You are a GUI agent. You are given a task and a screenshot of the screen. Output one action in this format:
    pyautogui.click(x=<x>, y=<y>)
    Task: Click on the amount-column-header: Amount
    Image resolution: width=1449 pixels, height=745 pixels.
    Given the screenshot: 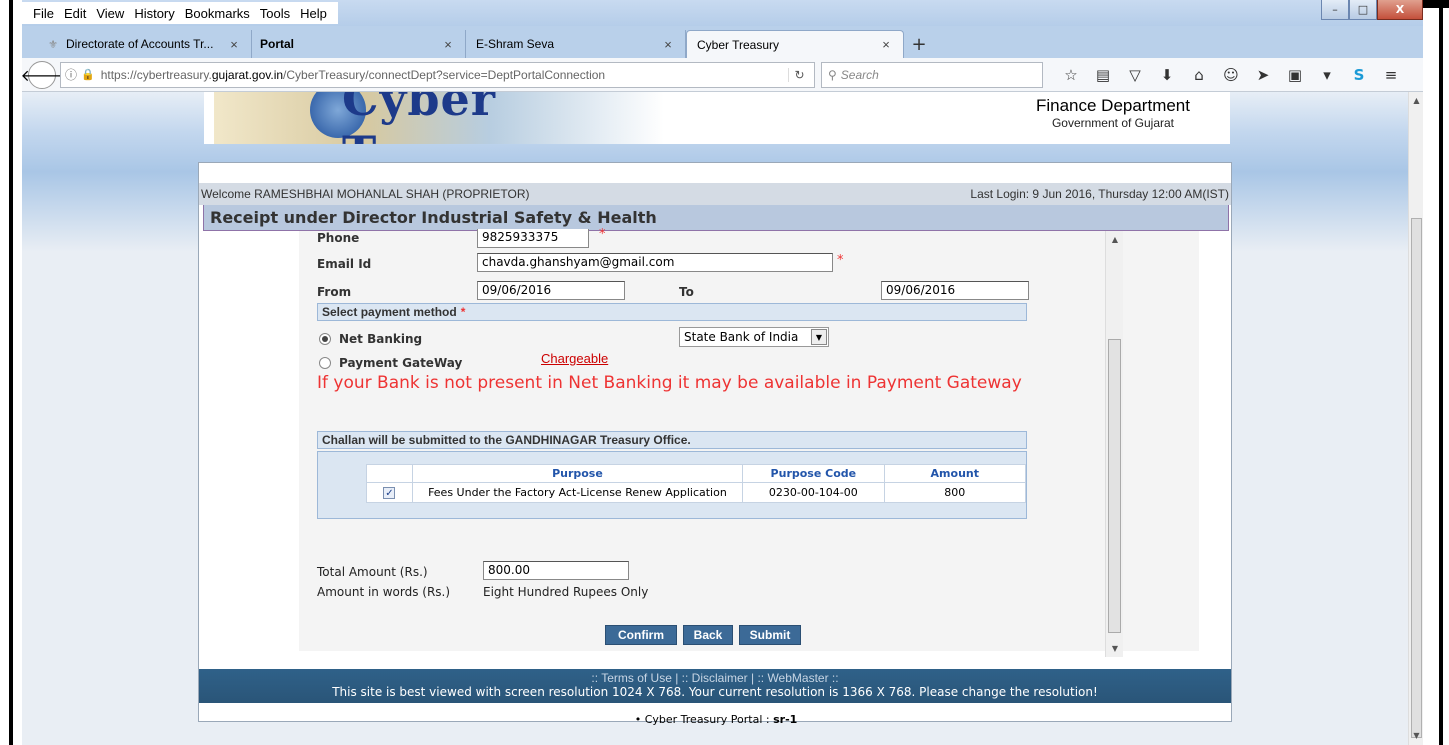 What is the action you would take?
    pyautogui.click(x=955, y=473)
    